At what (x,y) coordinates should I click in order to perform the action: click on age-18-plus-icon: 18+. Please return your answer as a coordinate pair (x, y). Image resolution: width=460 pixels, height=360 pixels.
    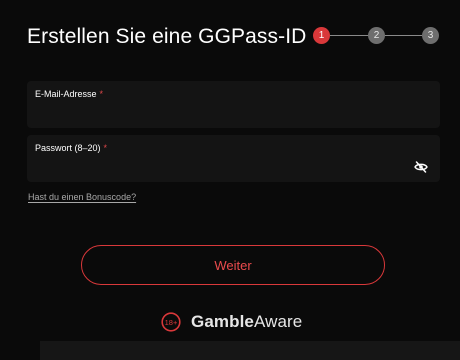
    Looking at the image, I should click on (171, 322).